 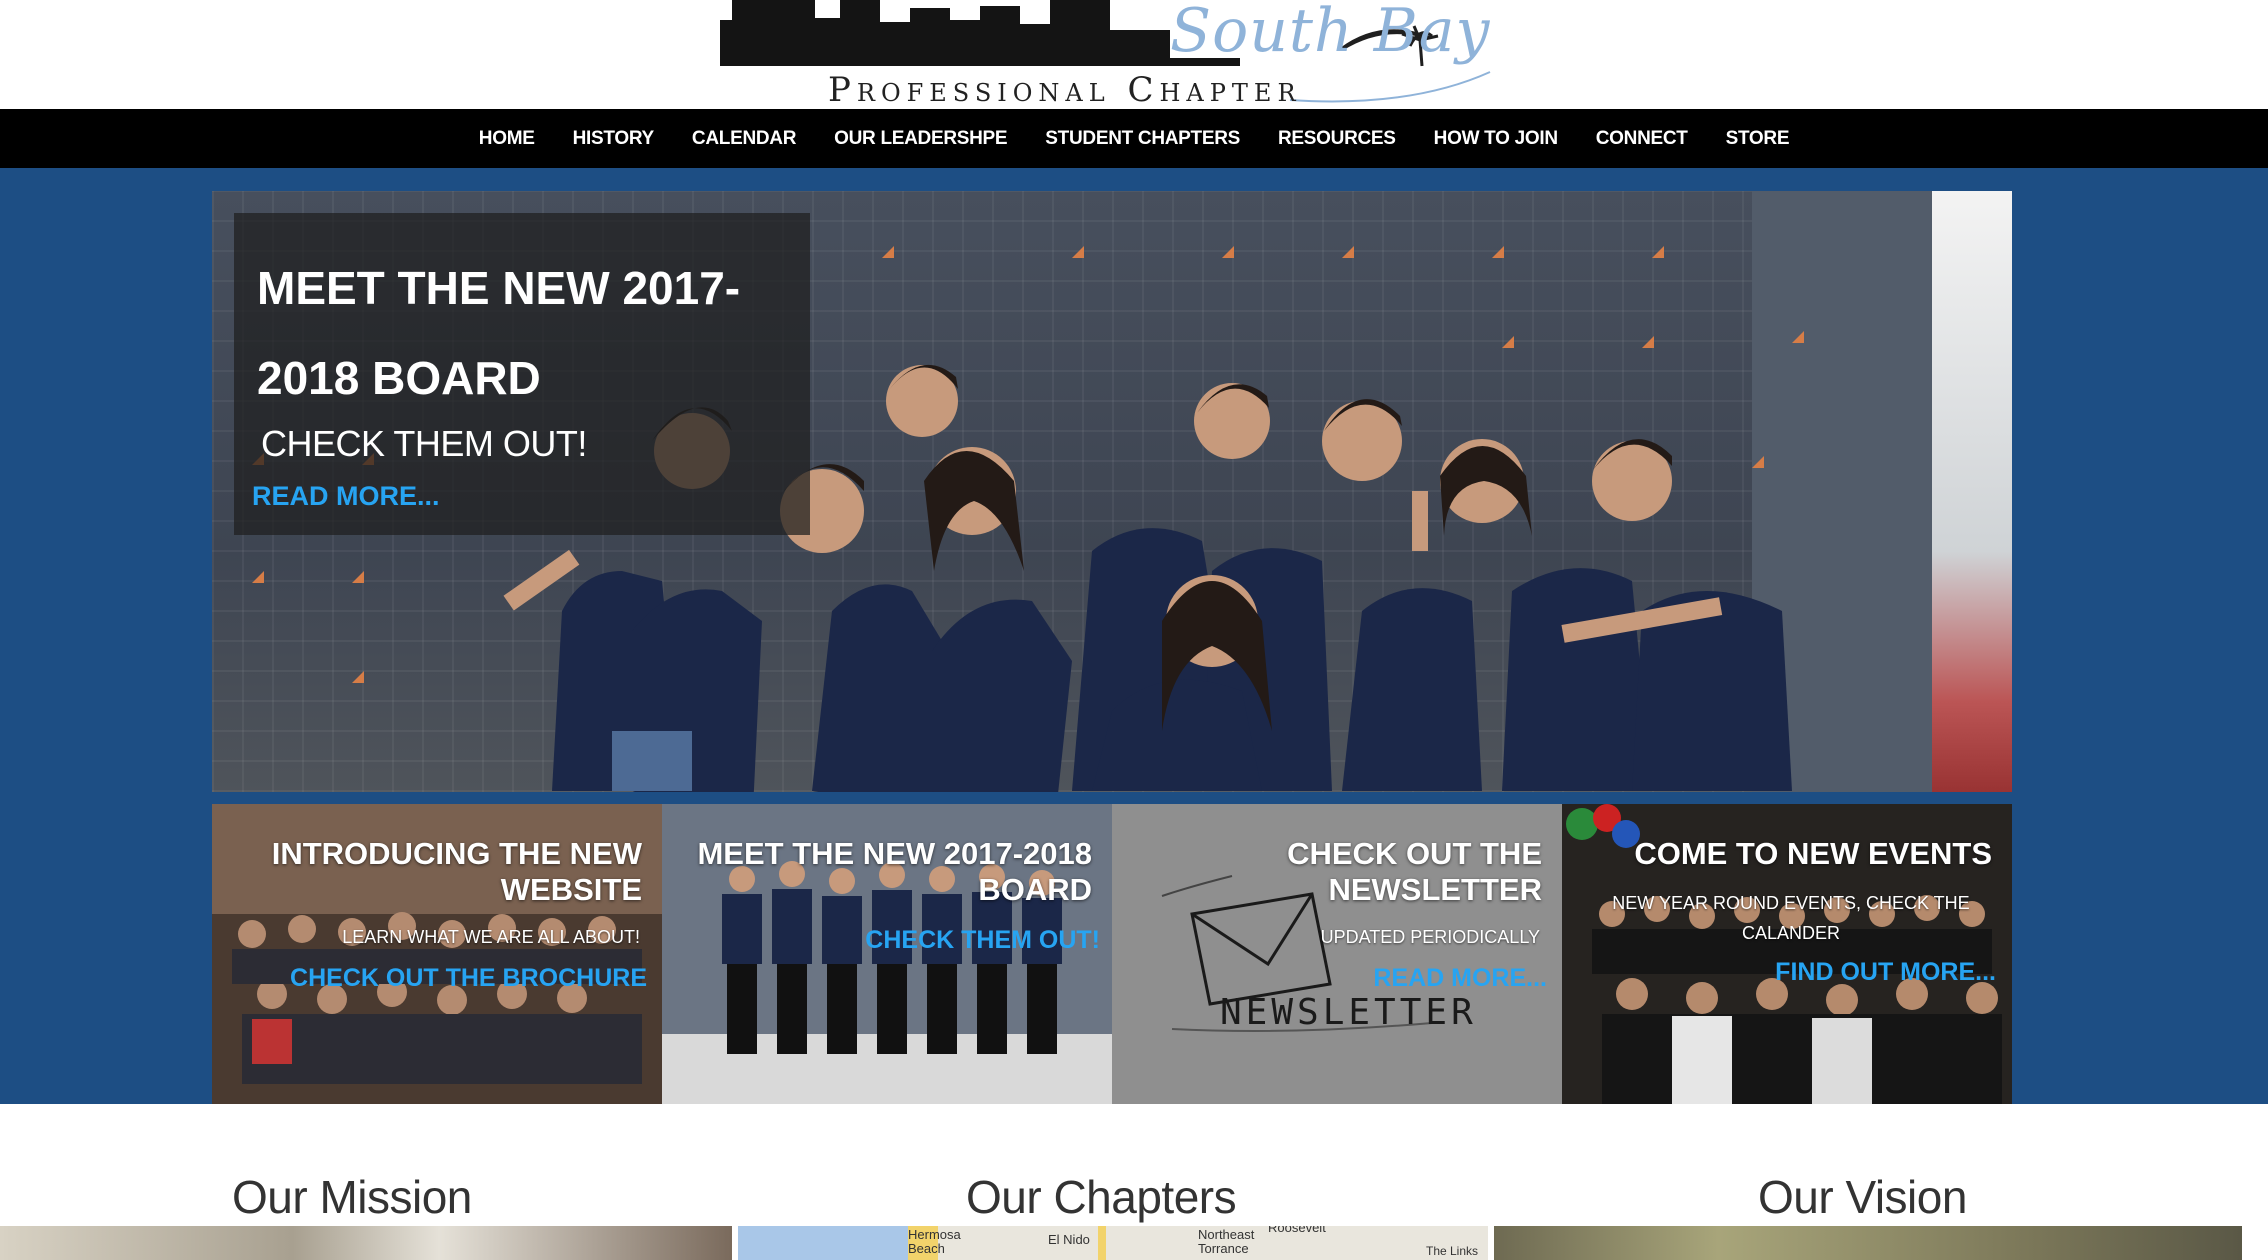 What do you see at coordinates (1065, 90) in the screenshot?
I see `logo-subtitle: Professional Chapter` at bounding box center [1065, 90].